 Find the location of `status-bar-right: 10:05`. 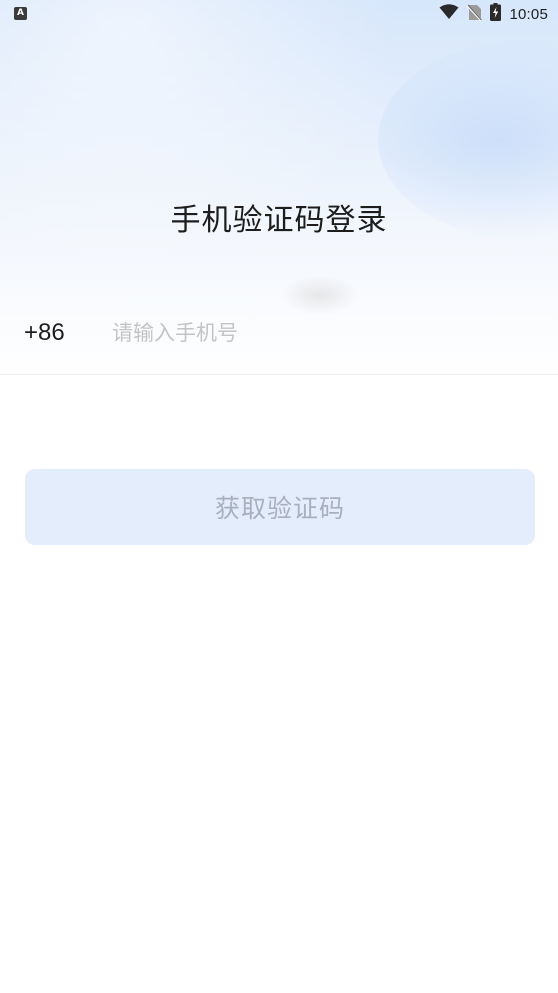

status-bar-right: 10:05 is located at coordinates (493, 14).